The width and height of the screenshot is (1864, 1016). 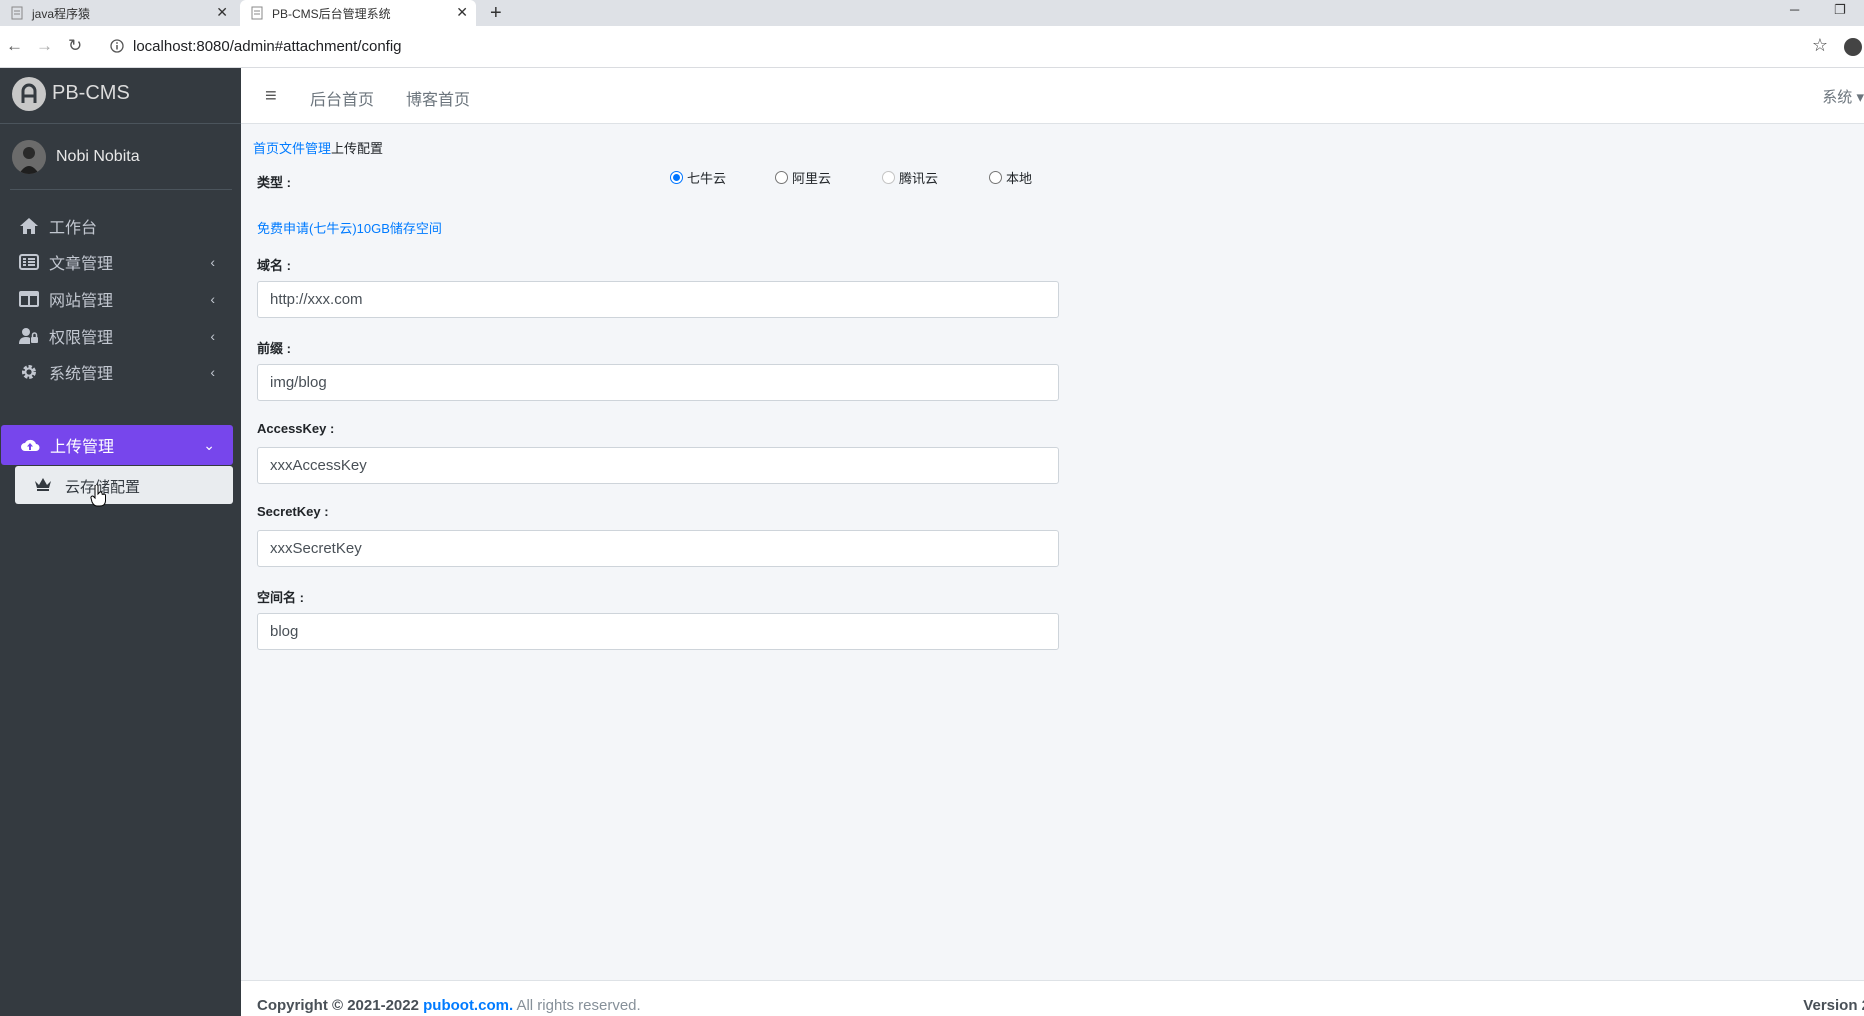 I want to click on top-navbar: ≡ 后台首页 博客首页 系统 ▾, so click(x=1052, y=96).